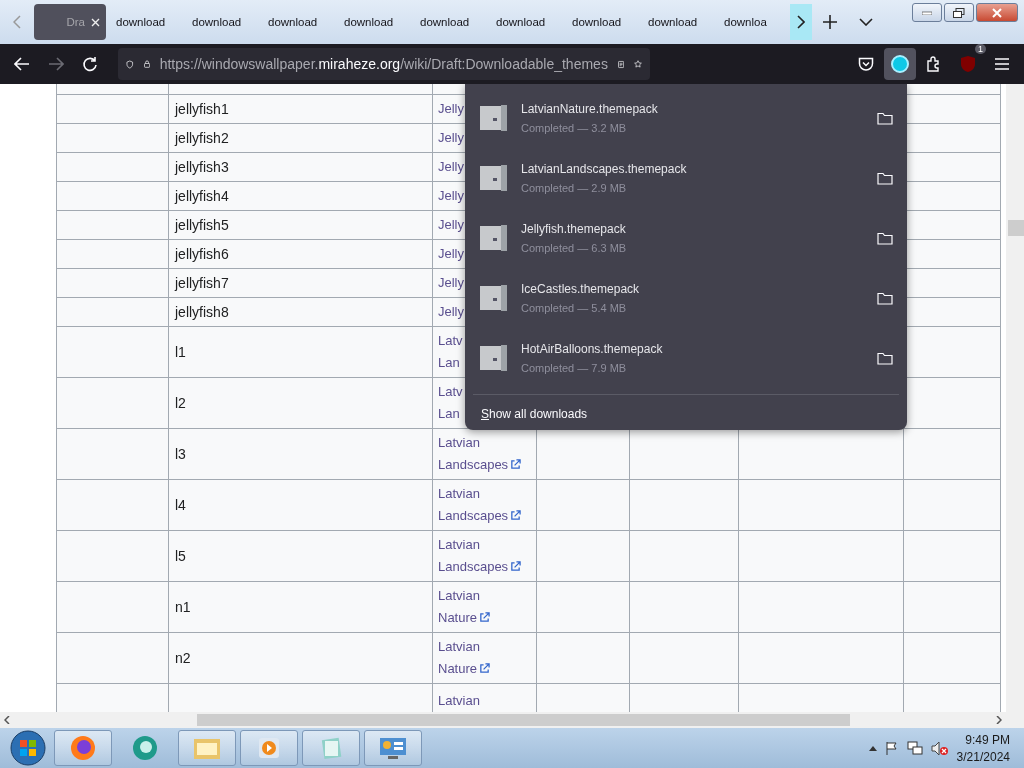 This screenshot has height=768, width=1024. Describe the element at coordinates (574, 248) in the screenshot. I see `download-status: Completed — 6.3 MB` at that location.